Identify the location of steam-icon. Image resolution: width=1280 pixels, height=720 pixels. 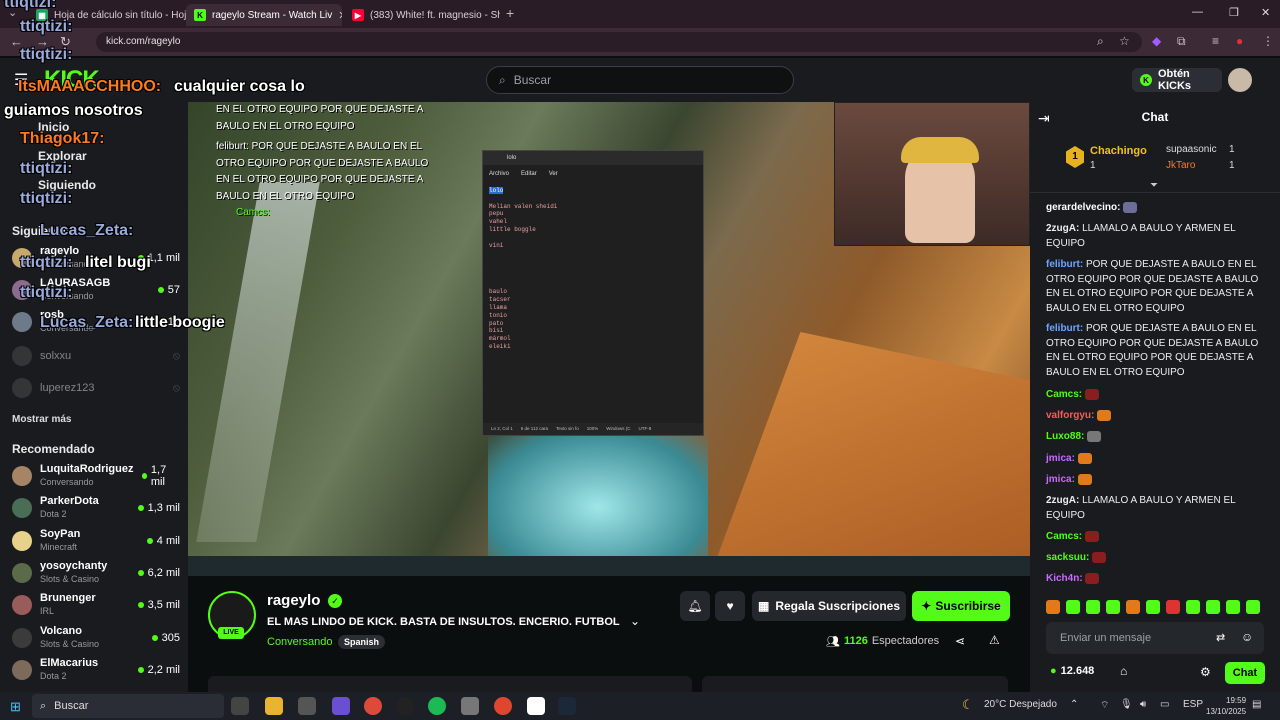
(567, 706).